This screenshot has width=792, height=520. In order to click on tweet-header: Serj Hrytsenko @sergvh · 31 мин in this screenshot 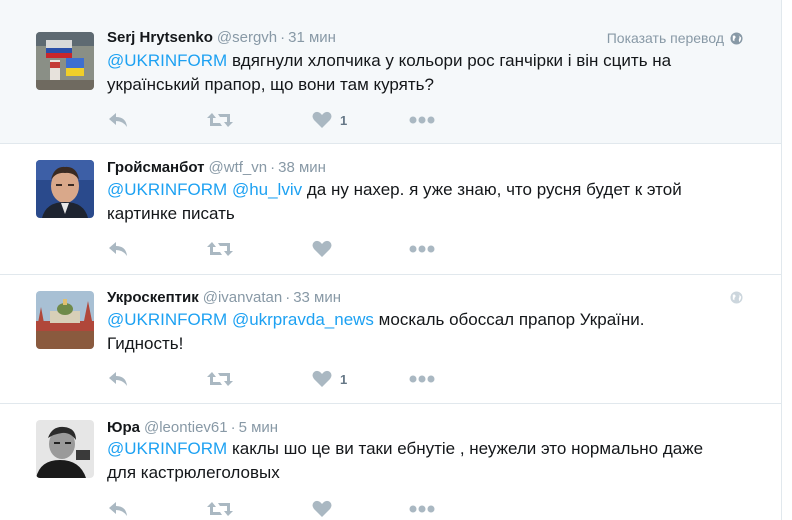, I will do `click(221, 38)`.